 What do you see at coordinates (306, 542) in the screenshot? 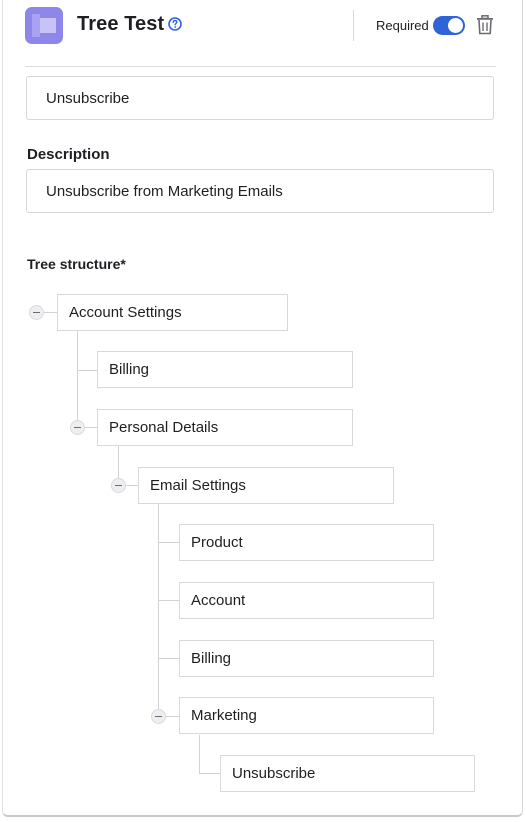
I see `tree-node-product: Product` at bounding box center [306, 542].